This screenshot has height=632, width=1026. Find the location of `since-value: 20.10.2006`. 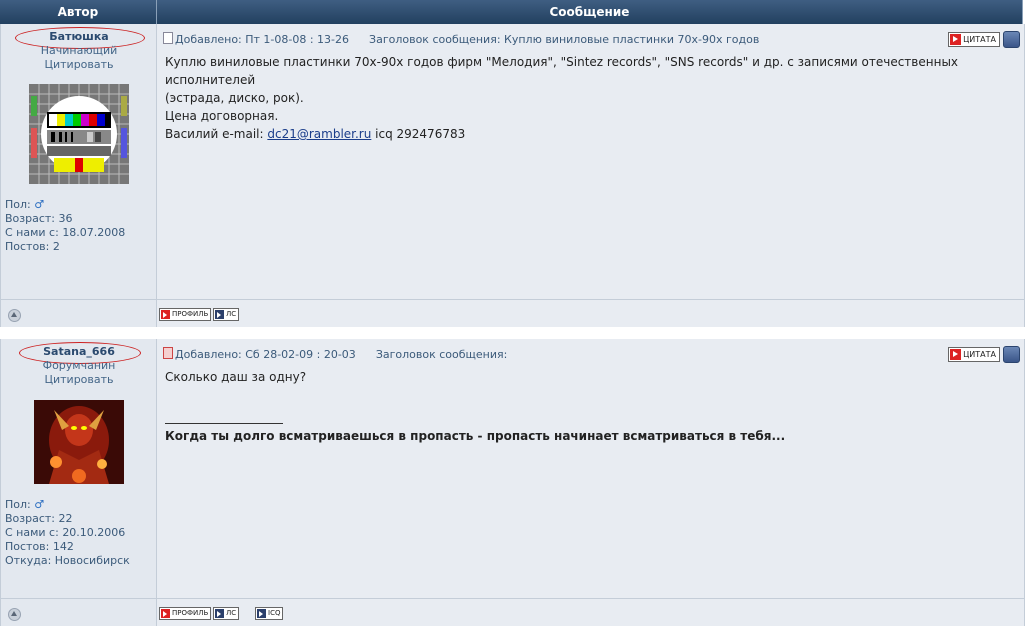

since-value: 20.10.2006 is located at coordinates (94, 532).